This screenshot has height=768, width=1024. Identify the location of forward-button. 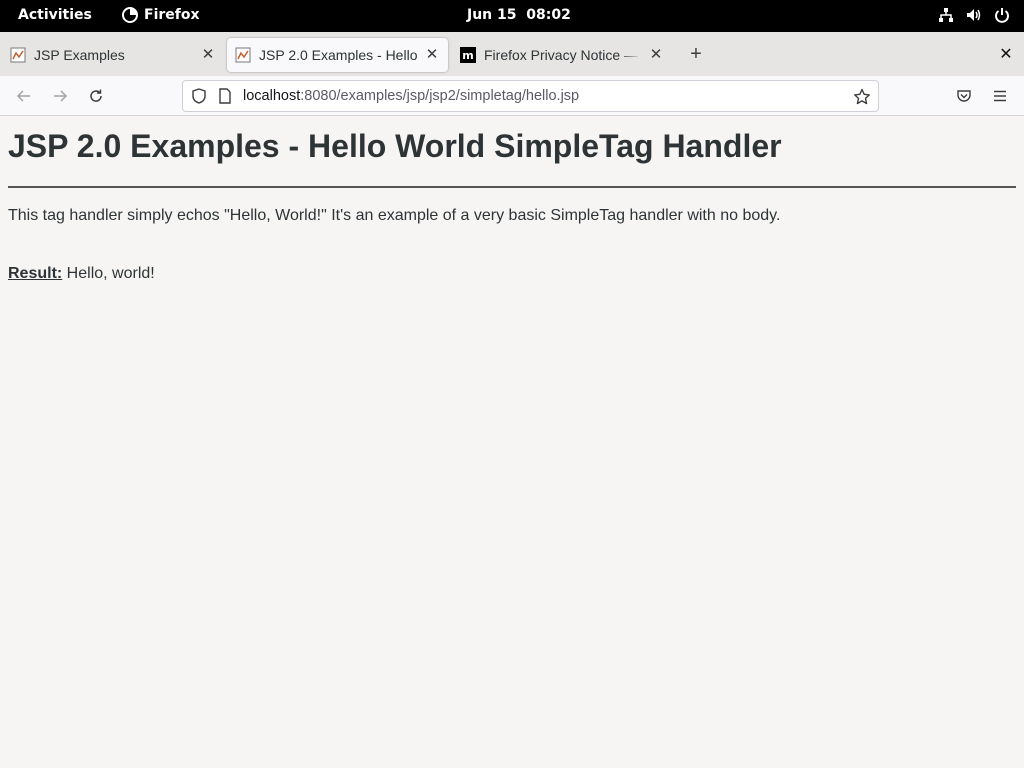
(60, 96).